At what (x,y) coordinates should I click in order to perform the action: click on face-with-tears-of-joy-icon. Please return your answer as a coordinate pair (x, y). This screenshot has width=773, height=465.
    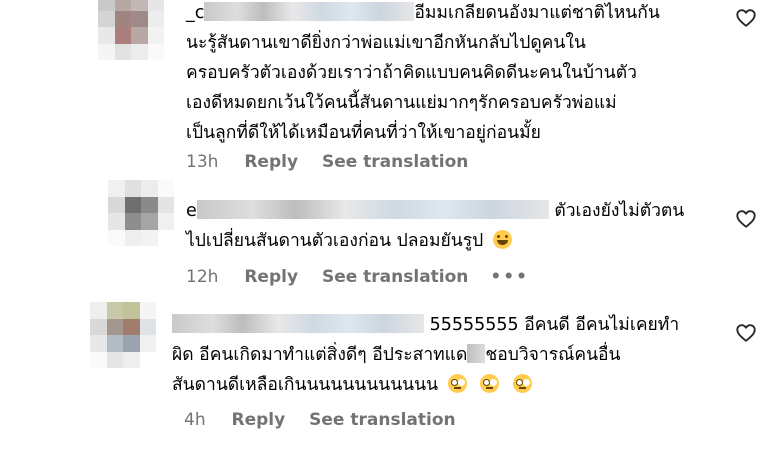
    Looking at the image, I should click on (502, 239).